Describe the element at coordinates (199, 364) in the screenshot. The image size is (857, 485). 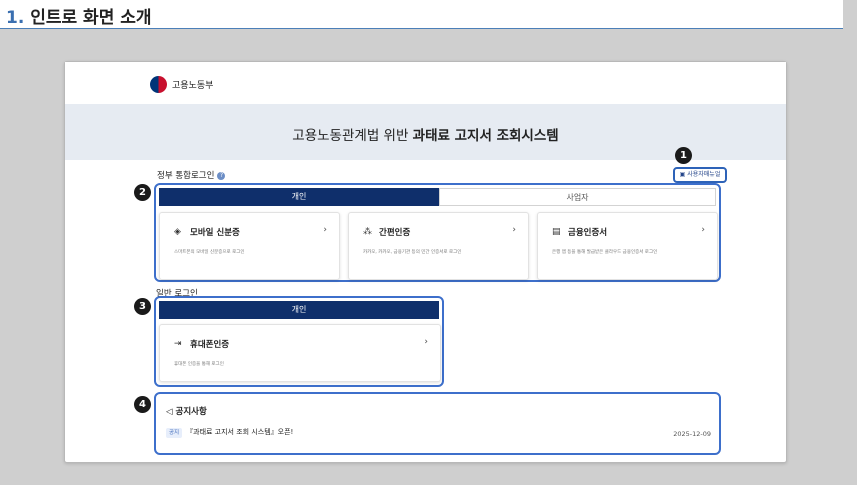
I see `phone-auth-desc: 휴대폰 인증을 통해 로그인` at that location.